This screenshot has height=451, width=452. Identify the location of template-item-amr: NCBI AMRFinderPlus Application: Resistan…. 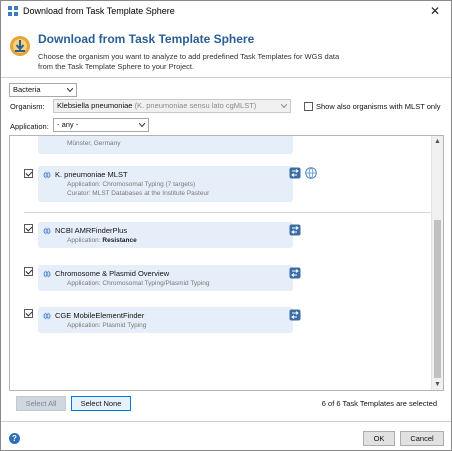
(165, 235).